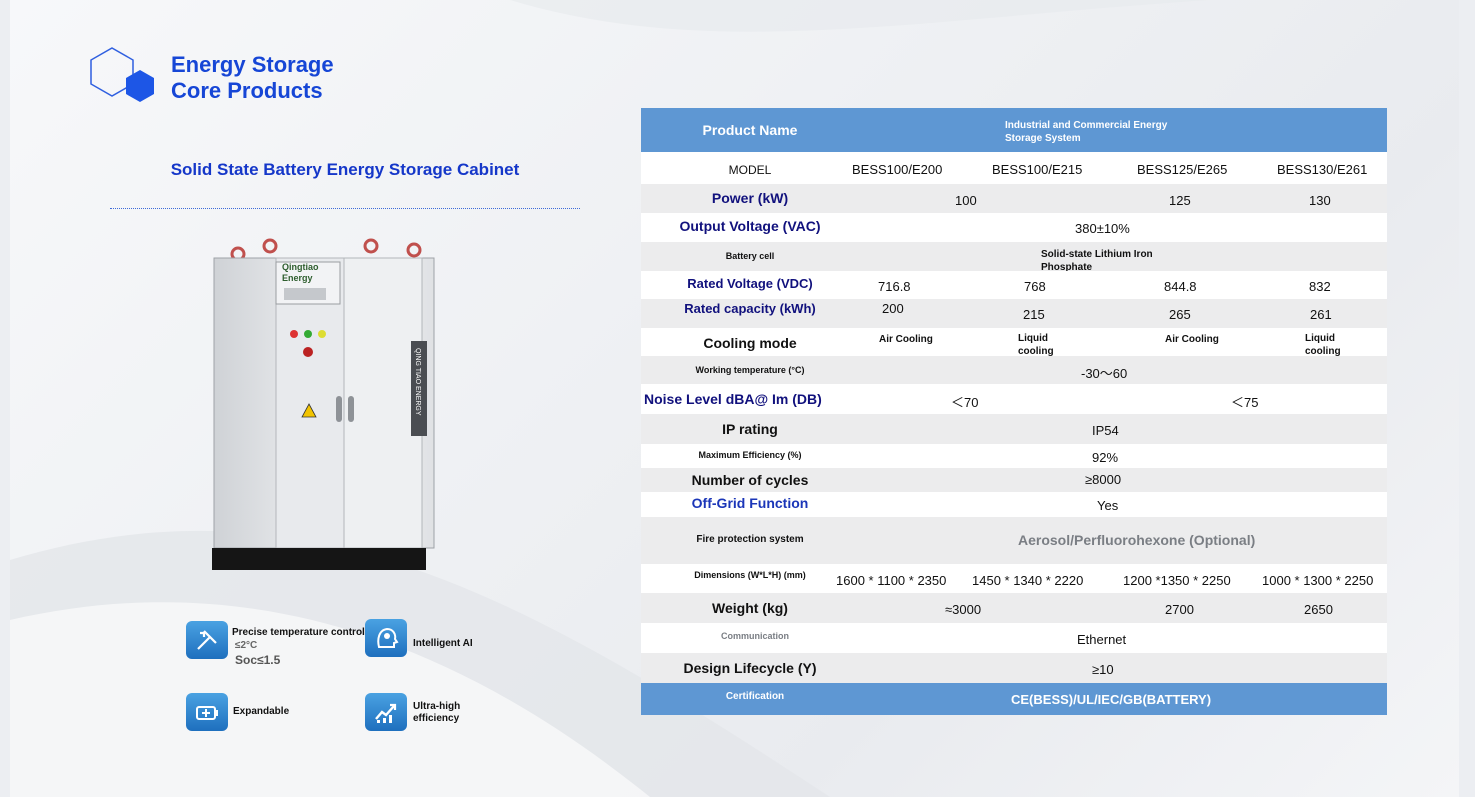 The image size is (1475, 797). I want to click on feature-efficiency-line-1: Ultra-high, so click(437, 706).